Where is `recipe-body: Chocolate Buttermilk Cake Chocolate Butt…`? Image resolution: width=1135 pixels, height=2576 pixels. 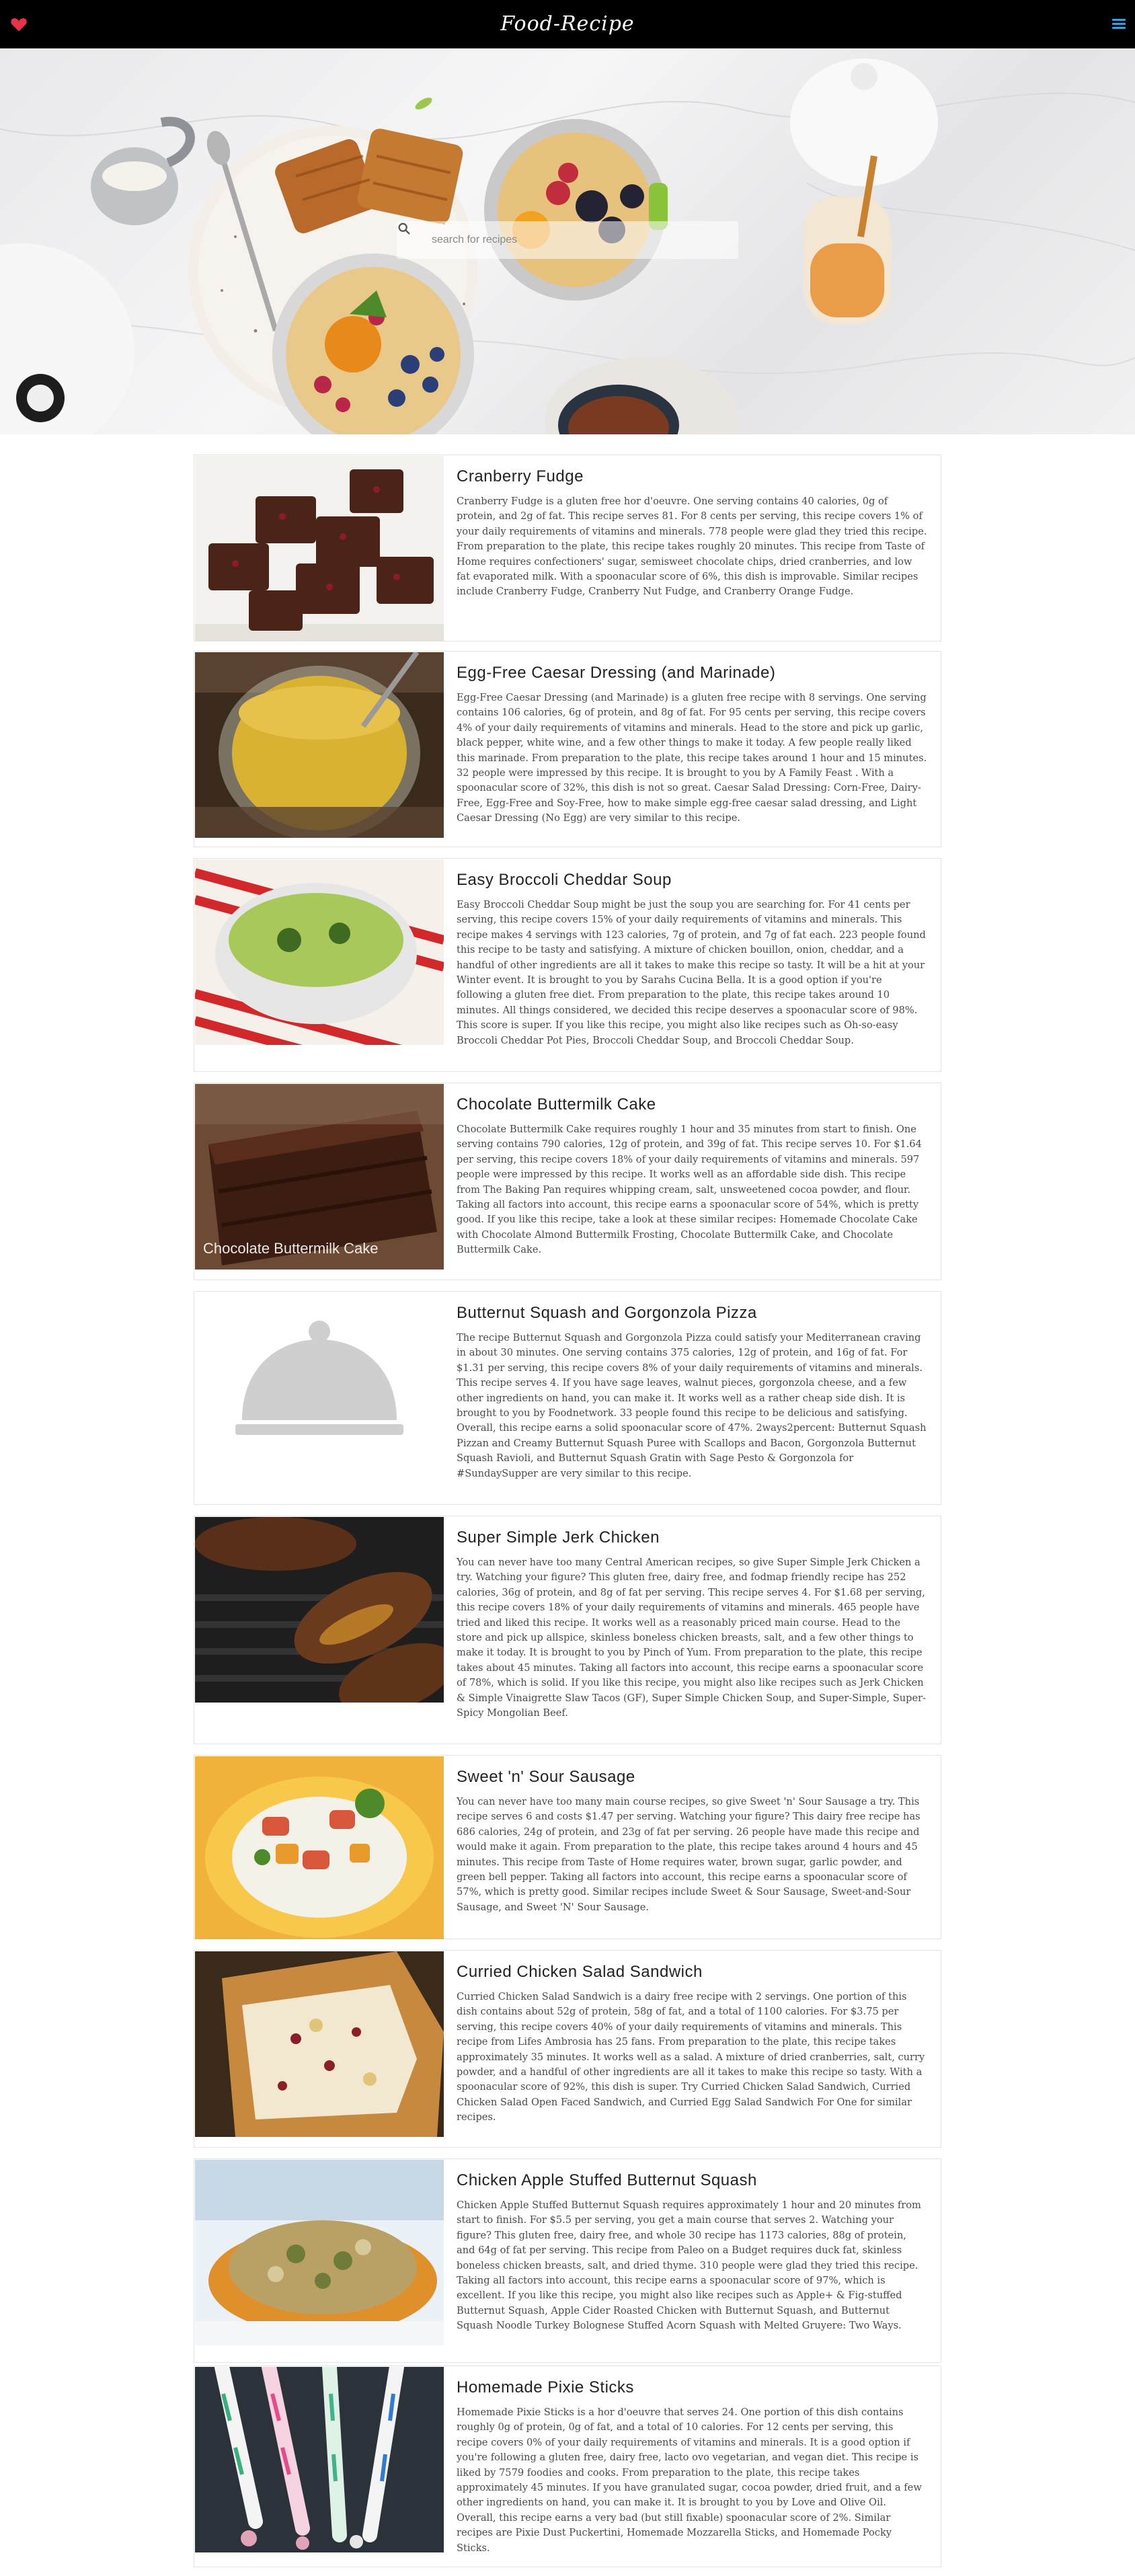 recipe-body: Chocolate Buttermilk Cake Chocolate Butt… is located at coordinates (692, 1177).